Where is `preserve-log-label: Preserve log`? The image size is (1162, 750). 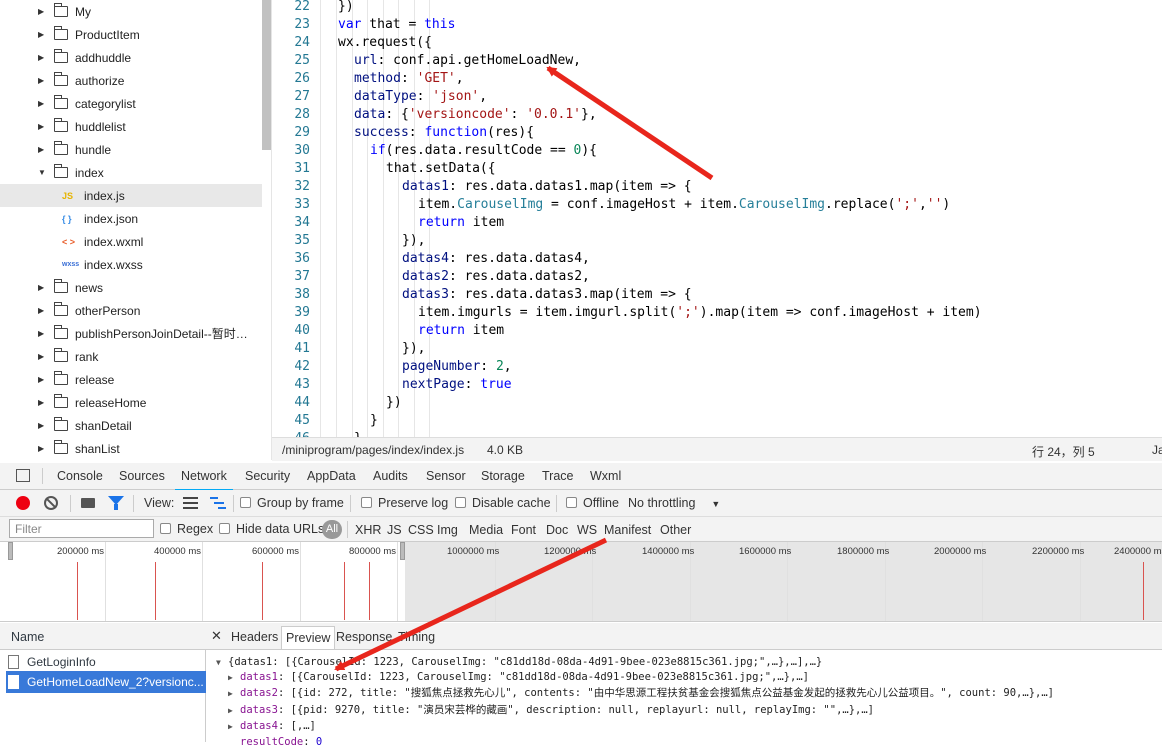
preserve-log-label: Preserve log is located at coordinates (413, 503).